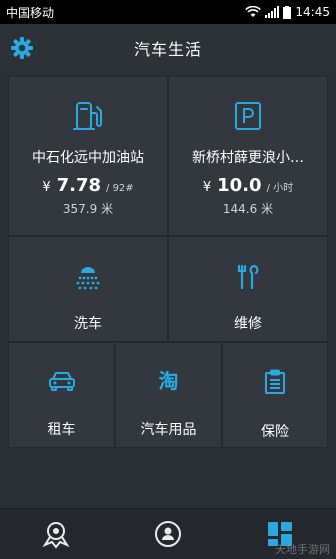 The height and width of the screenshot is (559, 336). I want to click on clock: 14:45, so click(312, 12).